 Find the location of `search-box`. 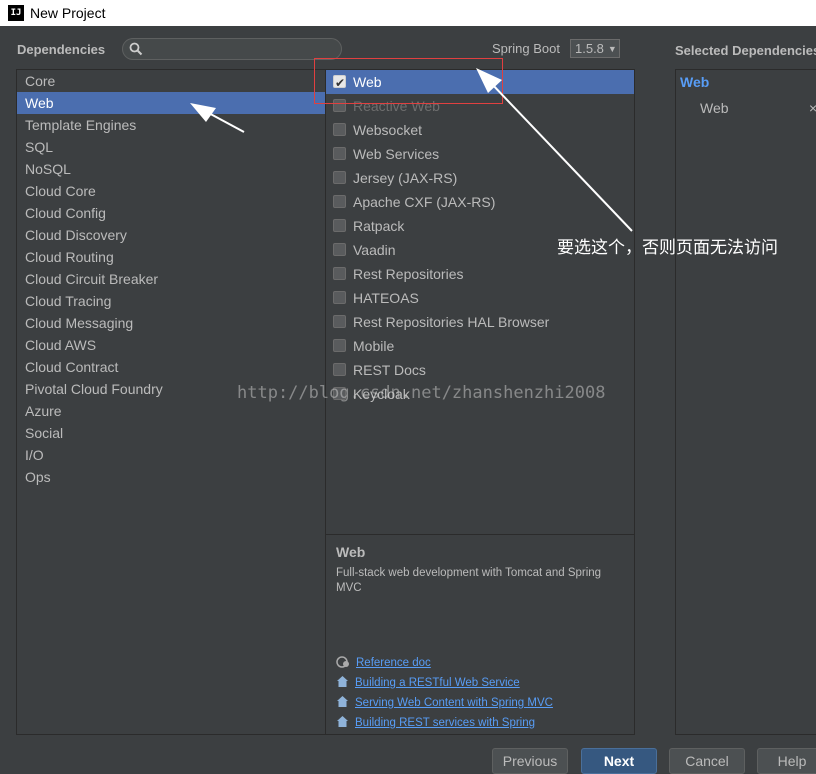

search-box is located at coordinates (232, 49).